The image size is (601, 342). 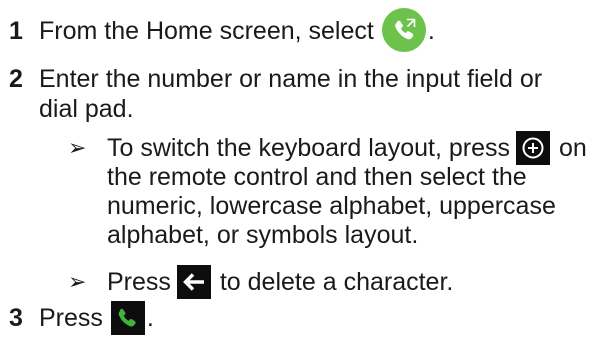 I want to click on step-text-before: Press, so click(x=71, y=318).